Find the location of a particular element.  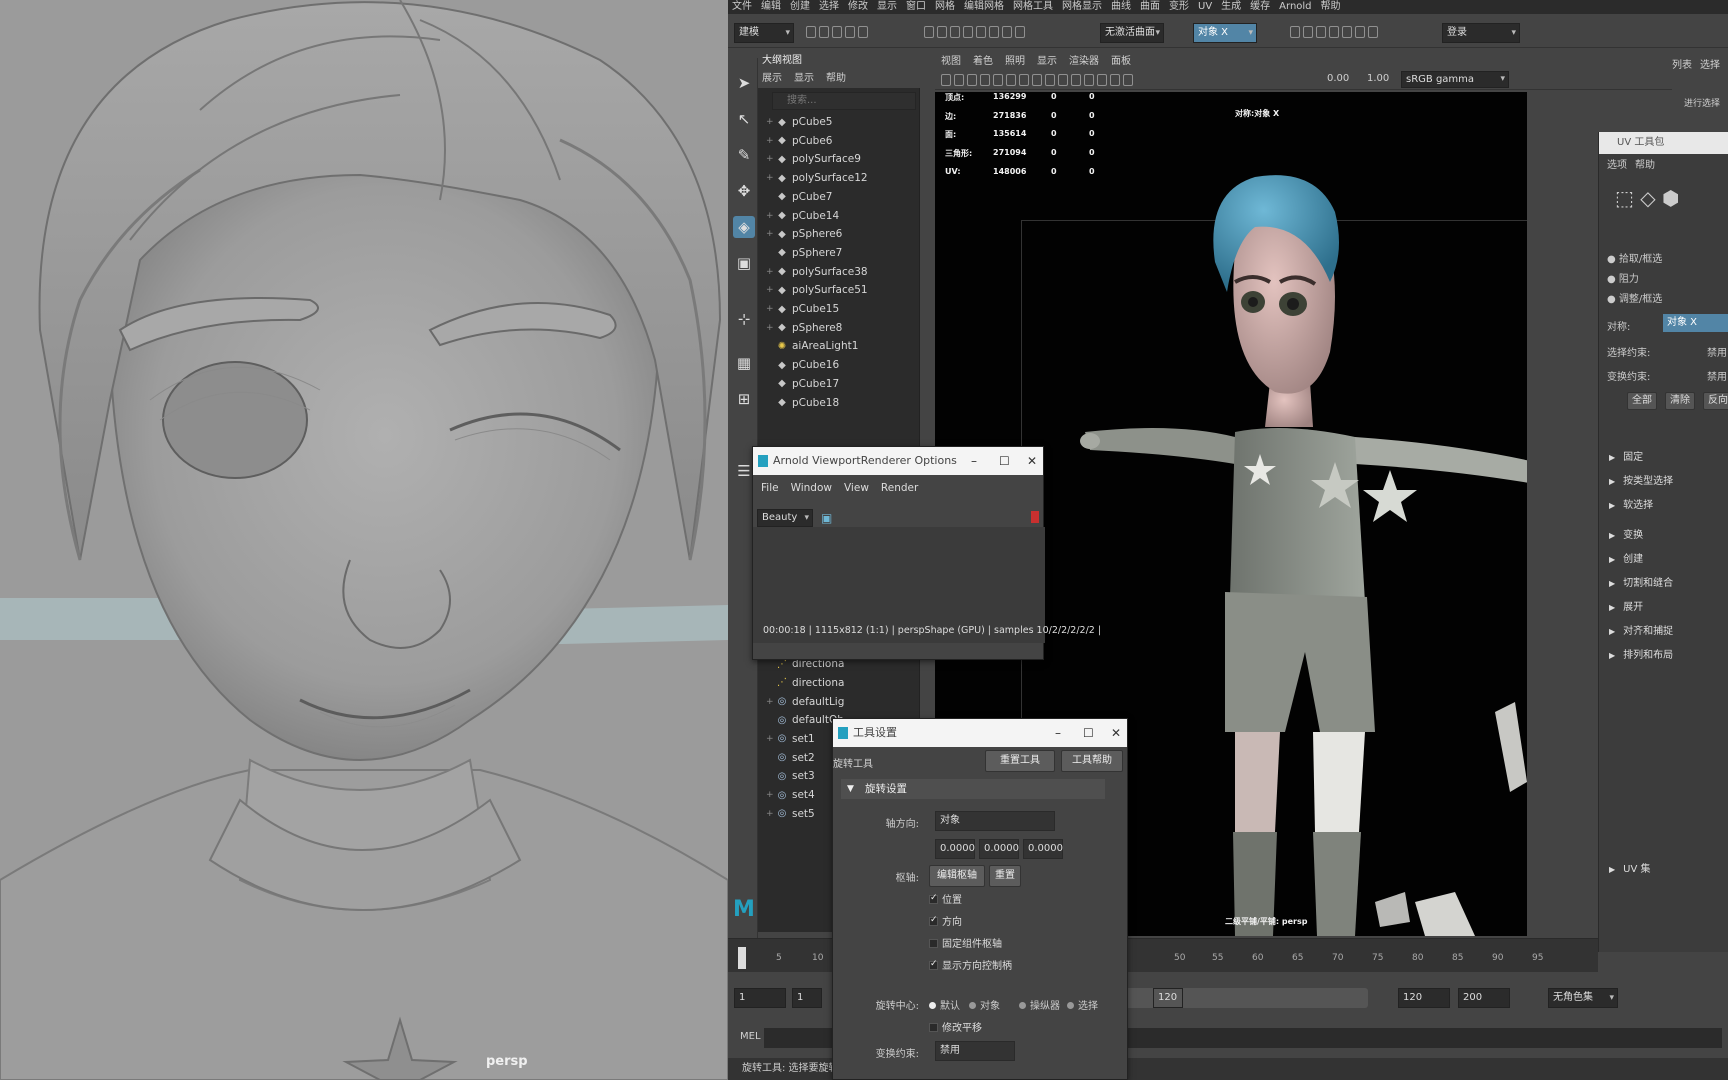

uv-section-header: 创建 is located at coordinates (1626, 557).